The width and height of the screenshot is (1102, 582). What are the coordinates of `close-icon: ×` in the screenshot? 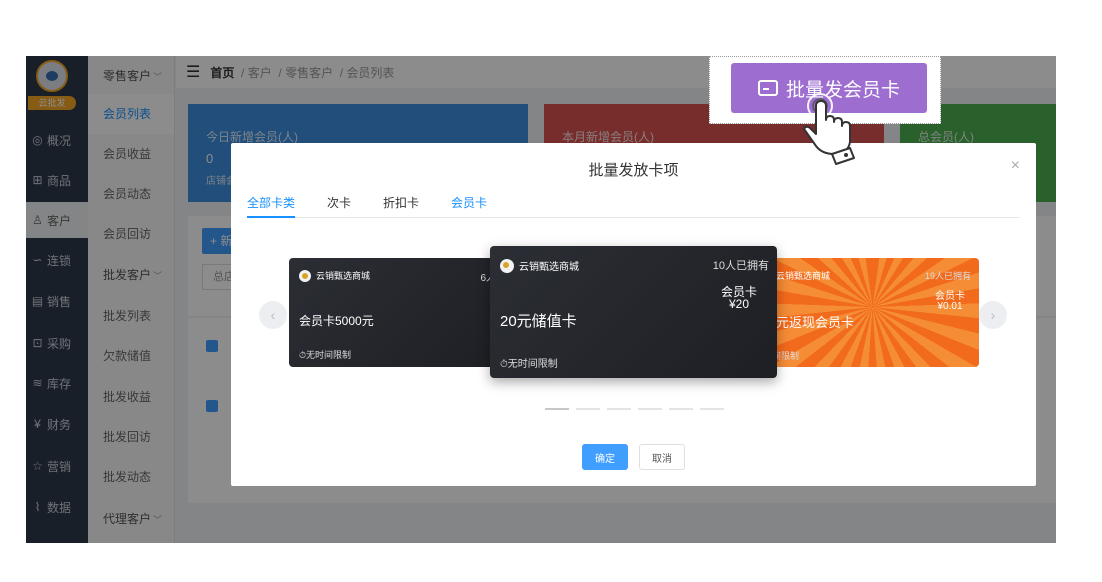 It's located at (1015, 166).